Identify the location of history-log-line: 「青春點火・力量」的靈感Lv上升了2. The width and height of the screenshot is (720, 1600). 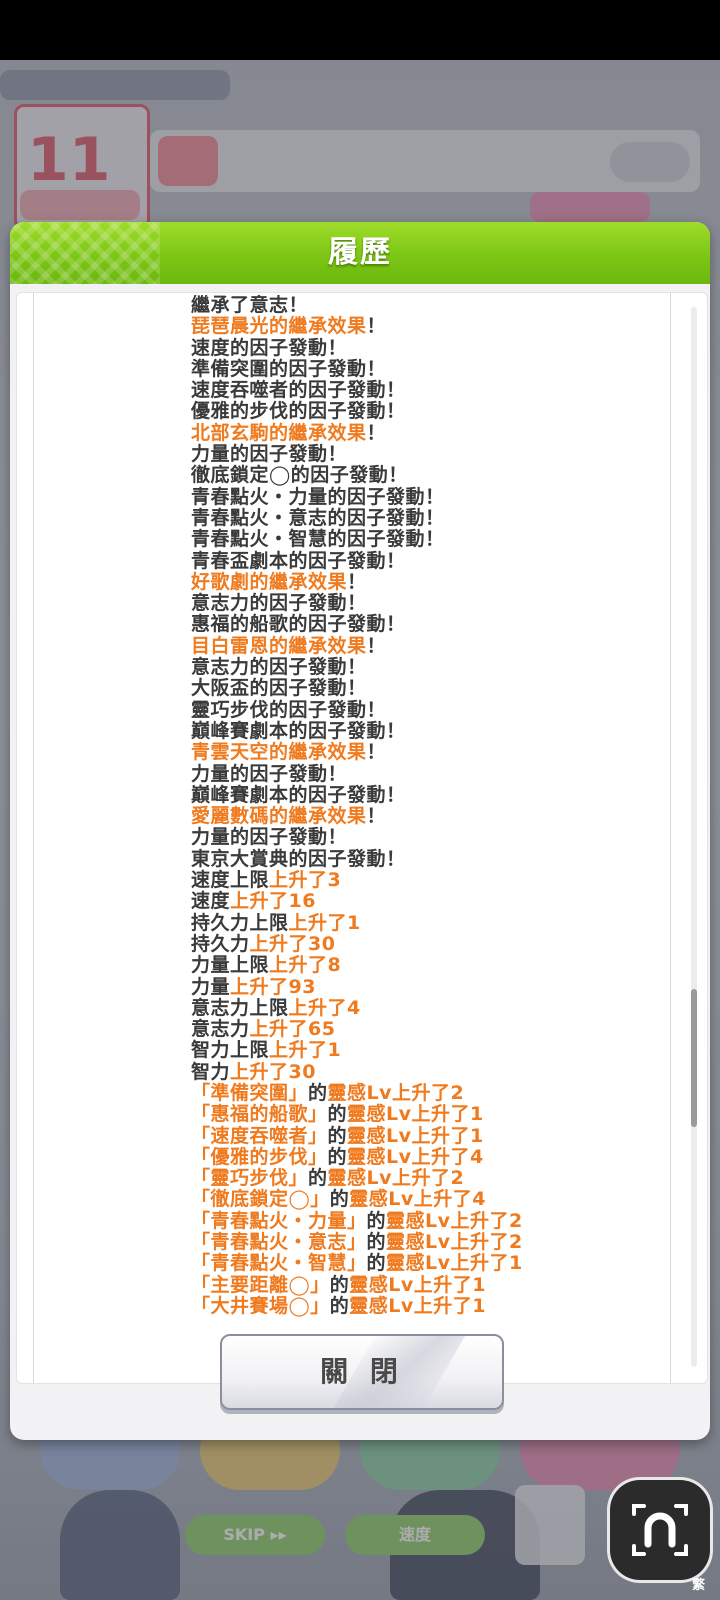
(426, 1220).